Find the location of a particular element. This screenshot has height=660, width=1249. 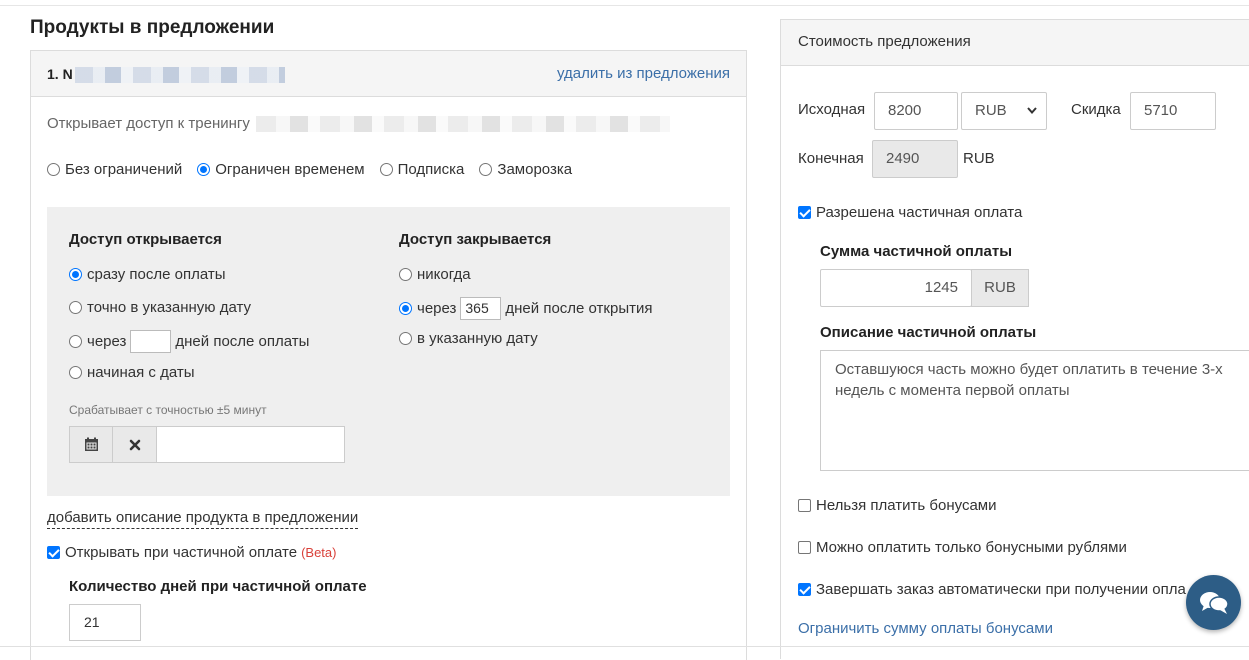

blurred-training-name is located at coordinates (462, 124).